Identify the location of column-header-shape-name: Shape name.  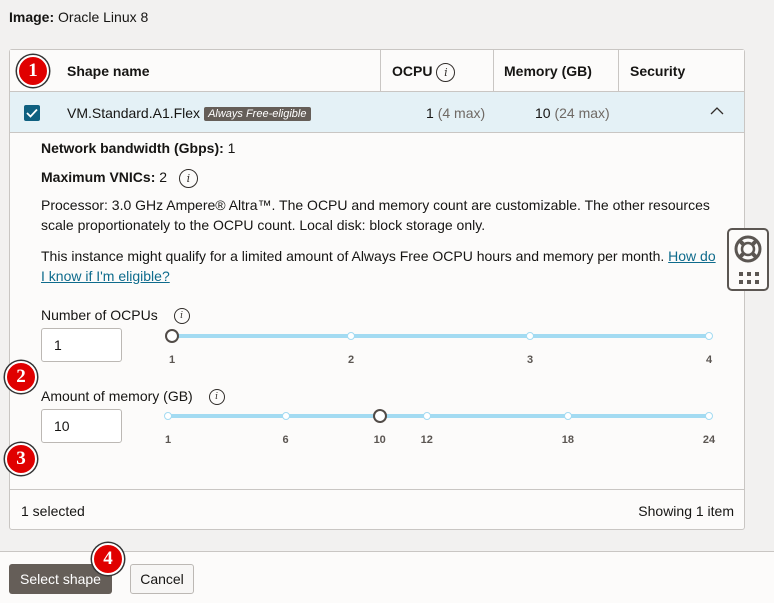
(108, 70).